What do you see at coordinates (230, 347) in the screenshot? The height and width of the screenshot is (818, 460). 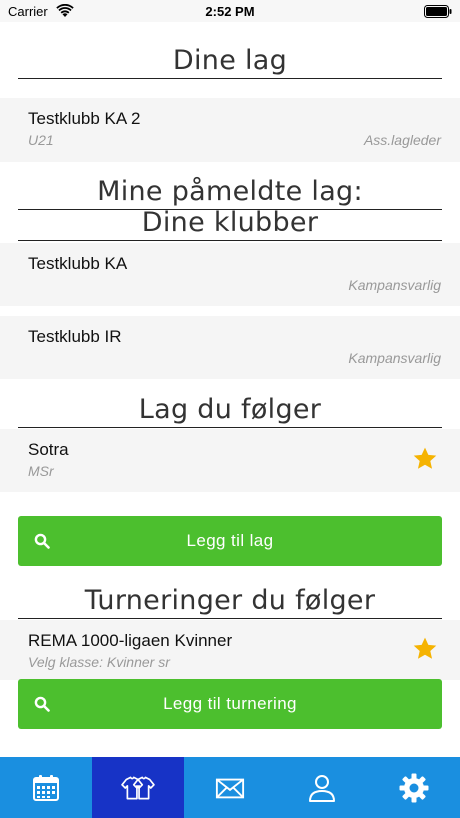 I see `club-card: Testklubb IR Kampansvarlig` at bounding box center [230, 347].